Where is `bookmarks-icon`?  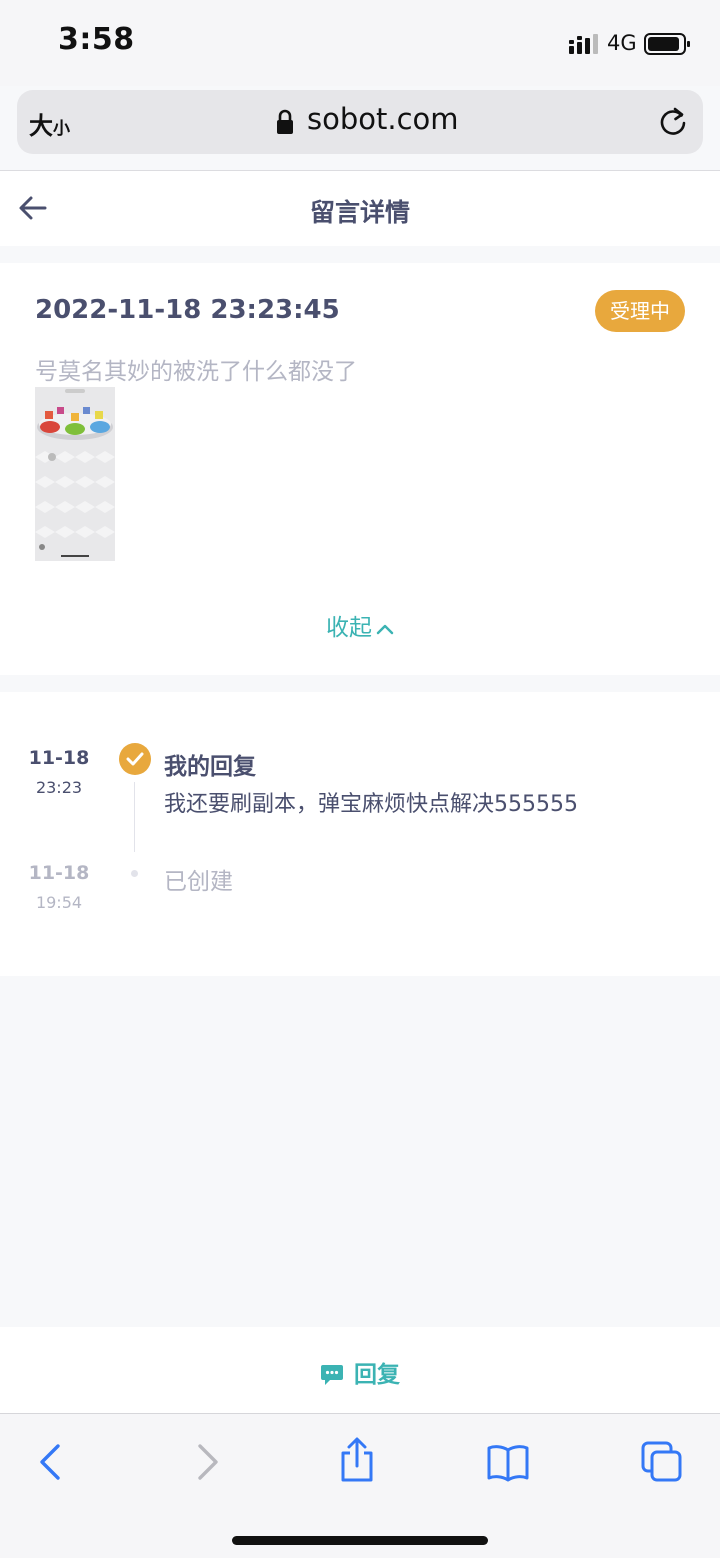
bookmarks-icon is located at coordinates (508, 1462).